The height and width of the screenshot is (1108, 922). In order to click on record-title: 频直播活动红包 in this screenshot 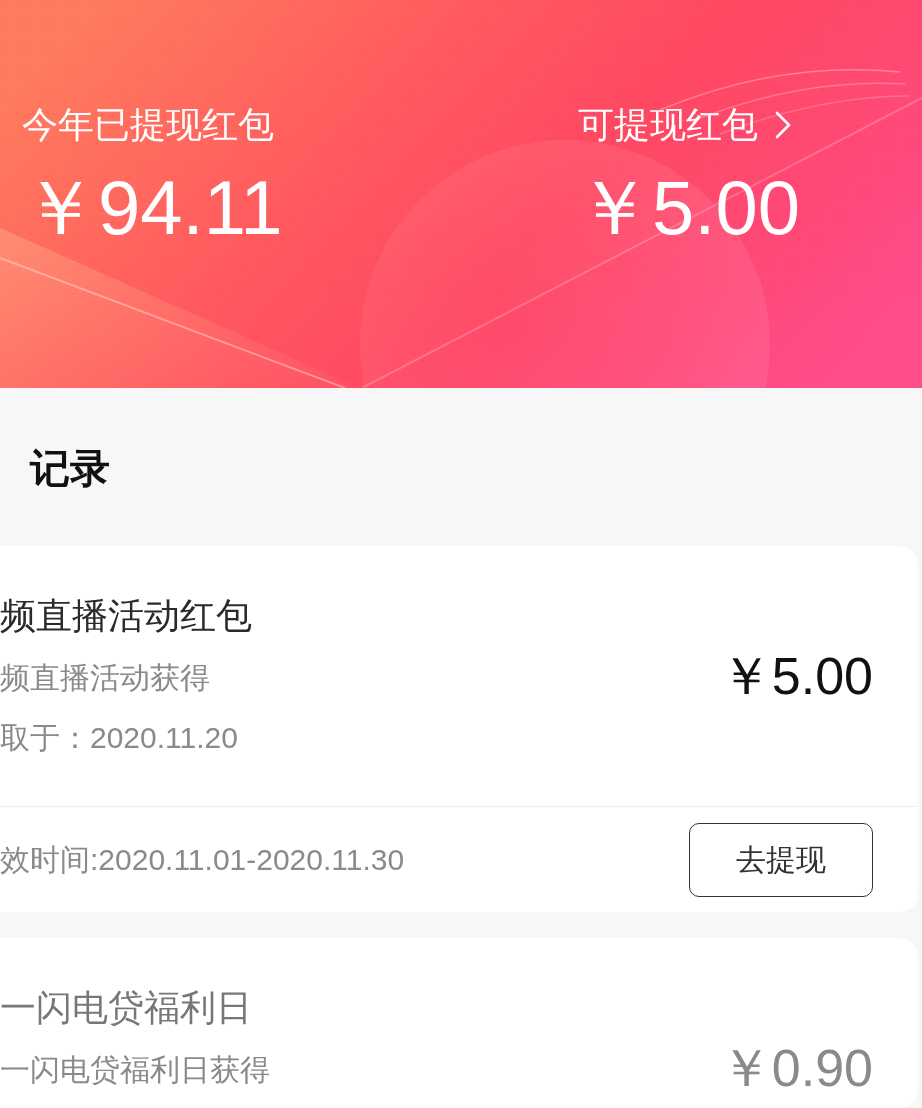, I will do `click(126, 616)`.